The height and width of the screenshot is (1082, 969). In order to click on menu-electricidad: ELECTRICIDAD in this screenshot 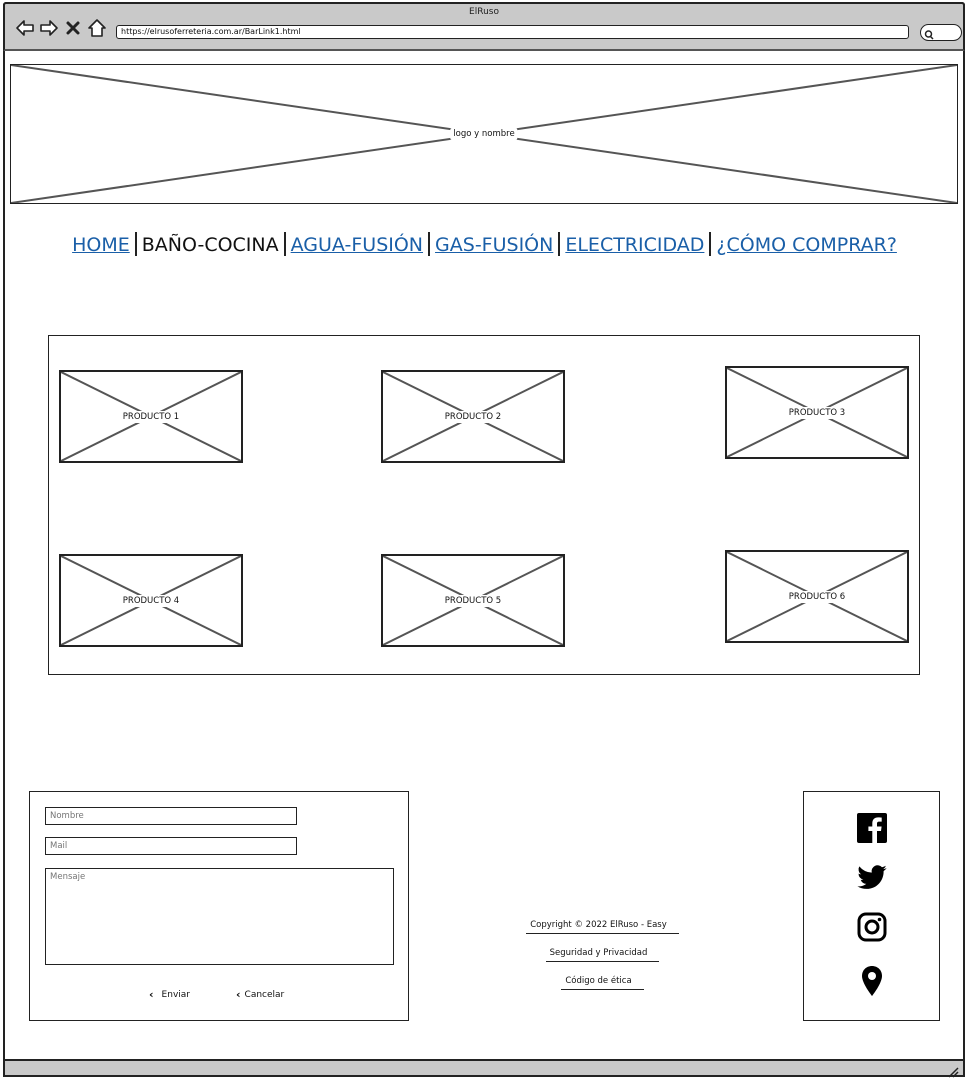, I will do `click(634, 245)`.